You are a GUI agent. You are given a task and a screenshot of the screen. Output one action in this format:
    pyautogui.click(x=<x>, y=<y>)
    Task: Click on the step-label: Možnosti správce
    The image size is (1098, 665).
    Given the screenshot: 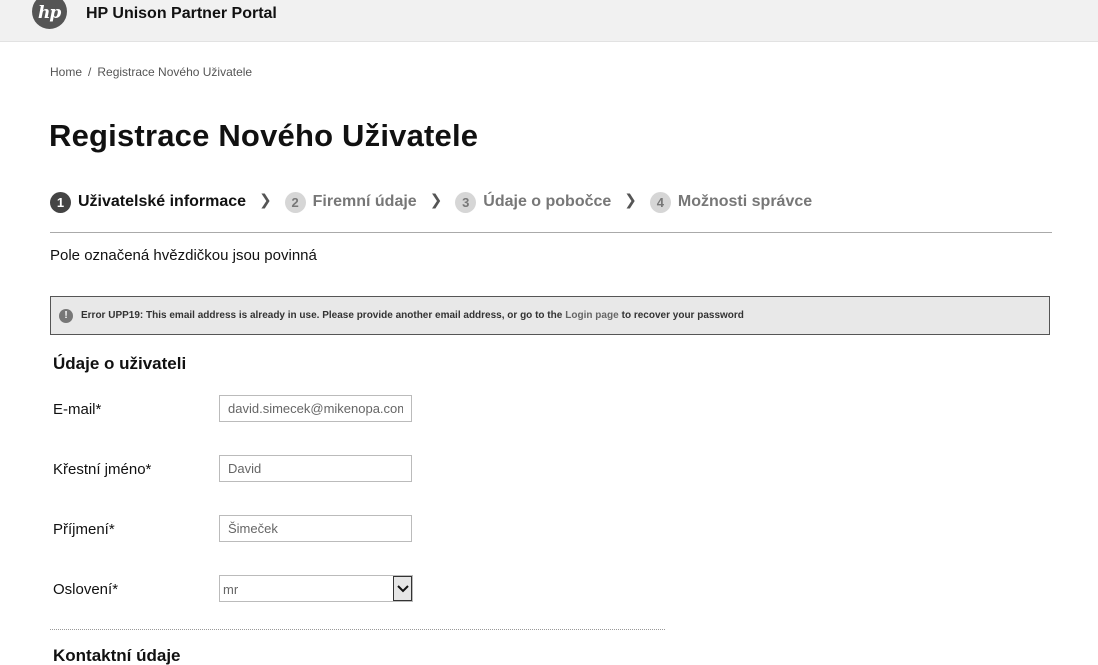 What is the action you would take?
    pyautogui.click(x=745, y=201)
    